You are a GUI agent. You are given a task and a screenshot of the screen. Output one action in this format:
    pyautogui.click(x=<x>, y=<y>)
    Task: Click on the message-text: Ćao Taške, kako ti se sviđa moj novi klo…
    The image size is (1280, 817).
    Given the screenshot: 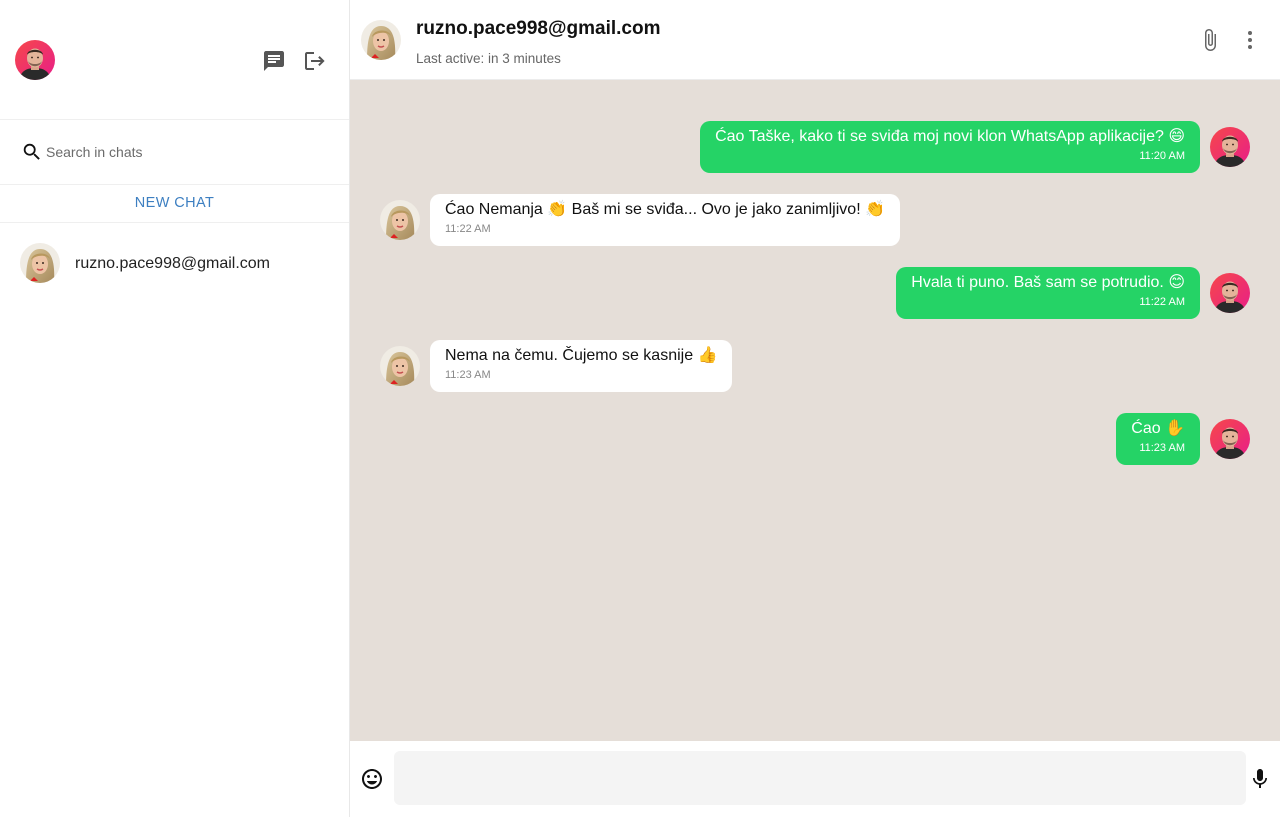 What is the action you would take?
    pyautogui.click(x=950, y=136)
    